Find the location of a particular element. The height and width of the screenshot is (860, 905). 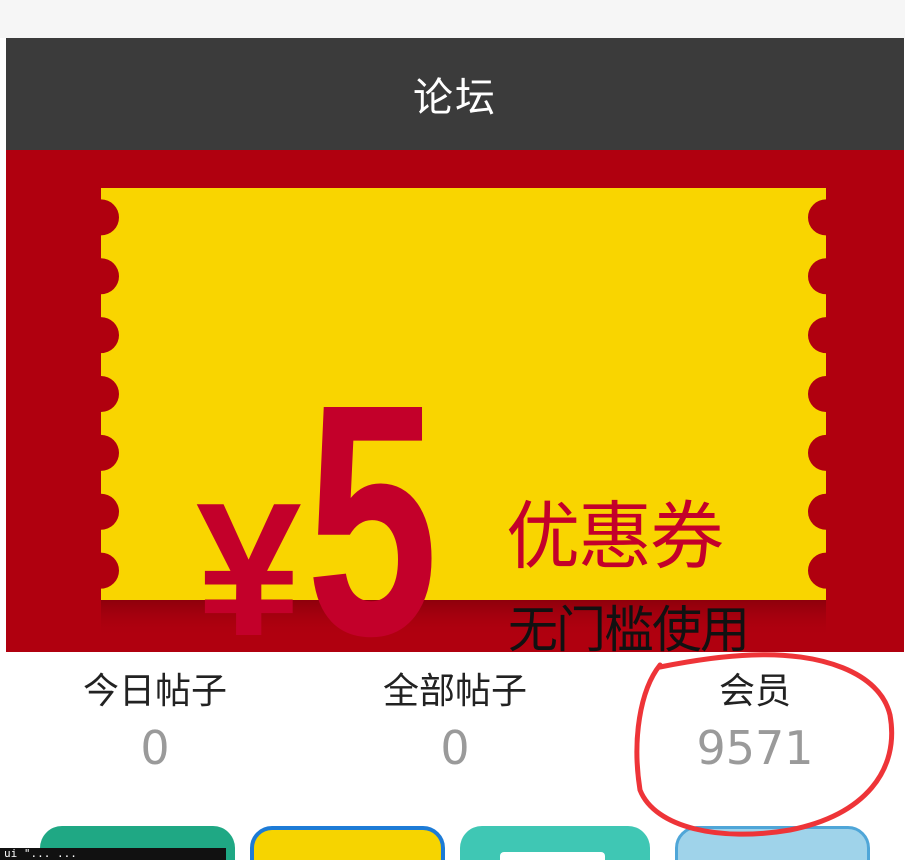

stat-label: 全部帖子 is located at coordinates (454, 691).